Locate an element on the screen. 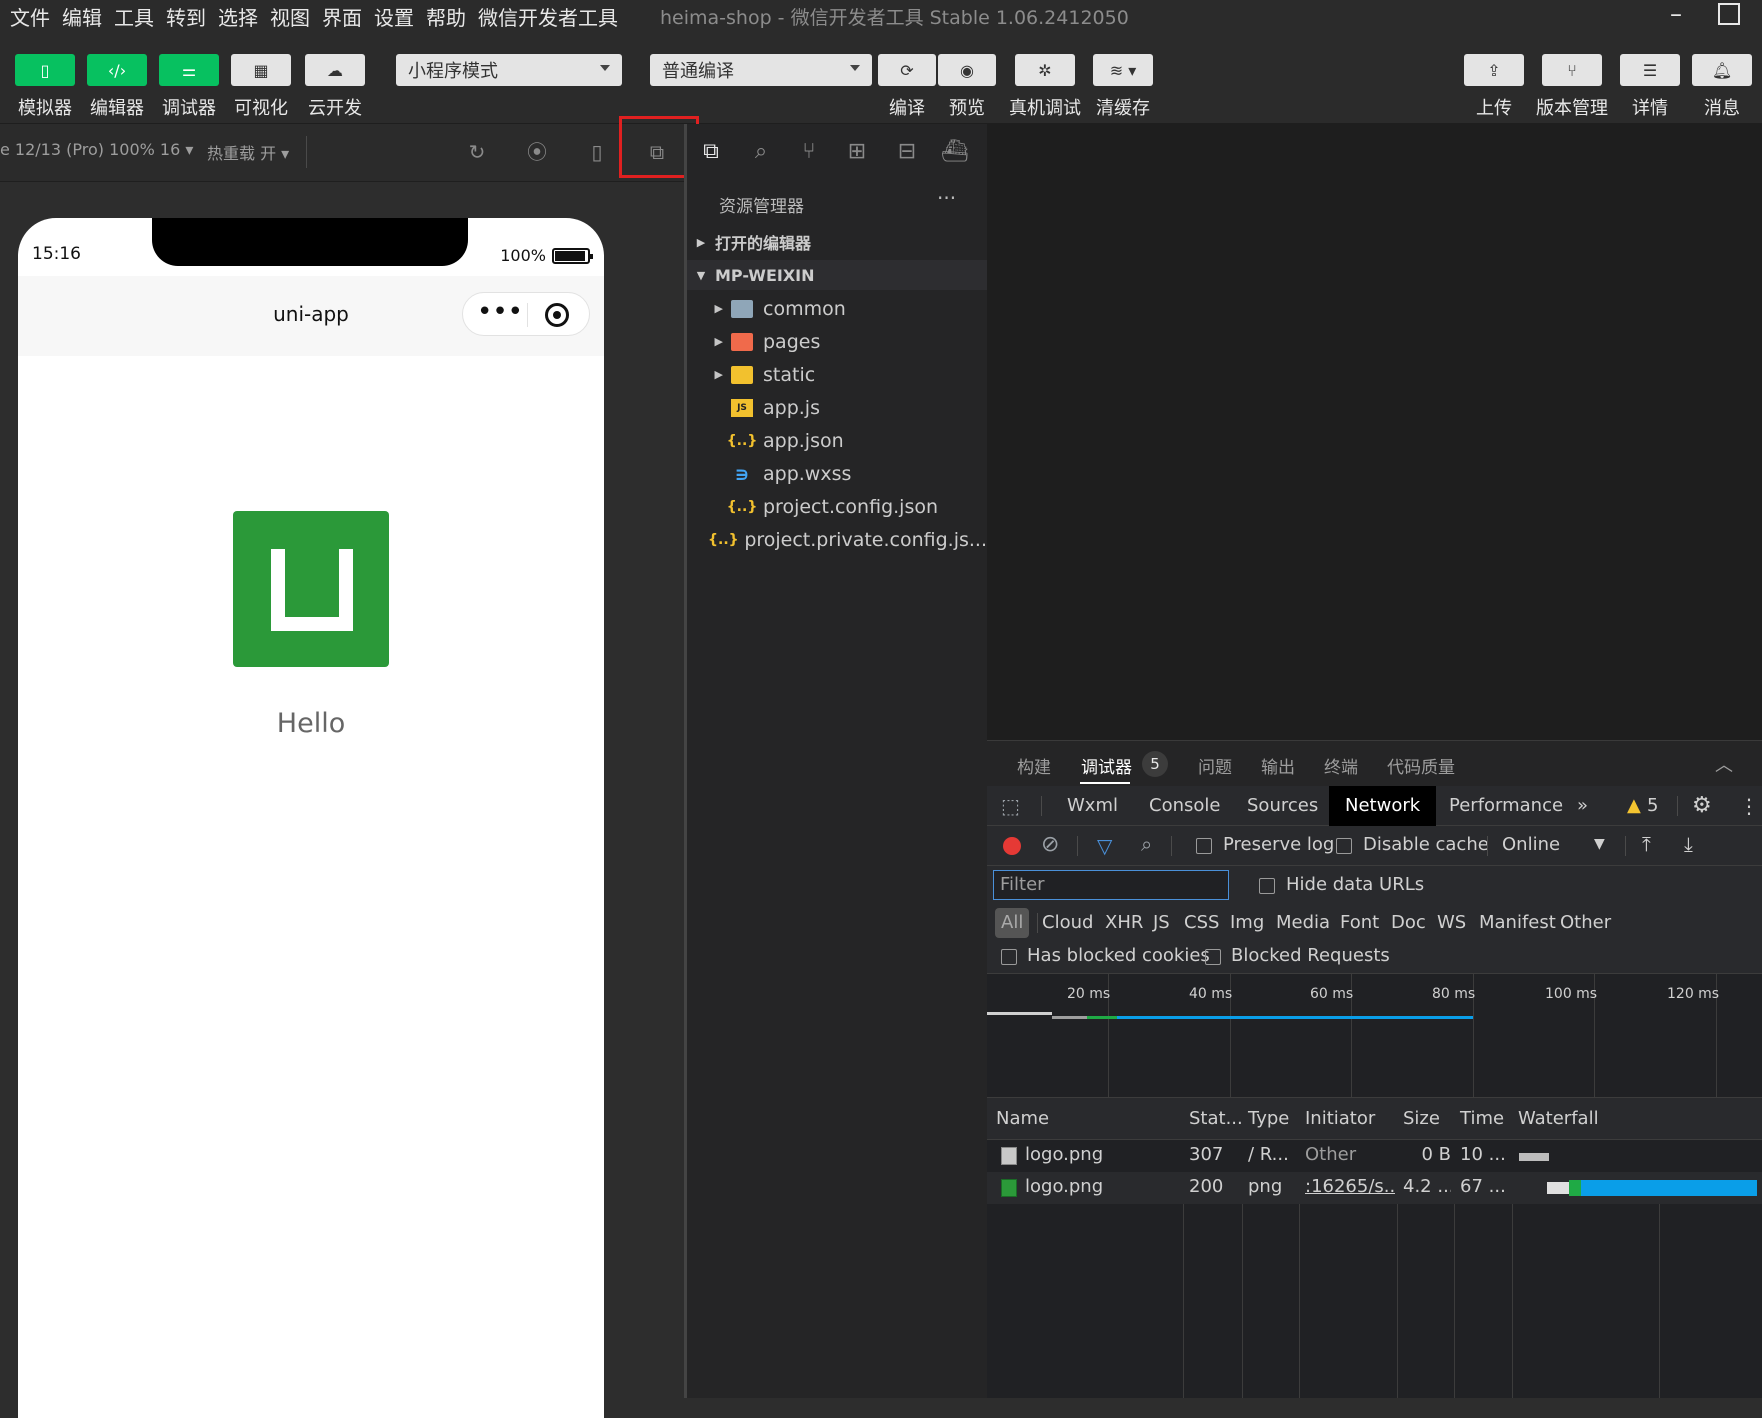  more-icon: ··· is located at coordinates (946, 198).